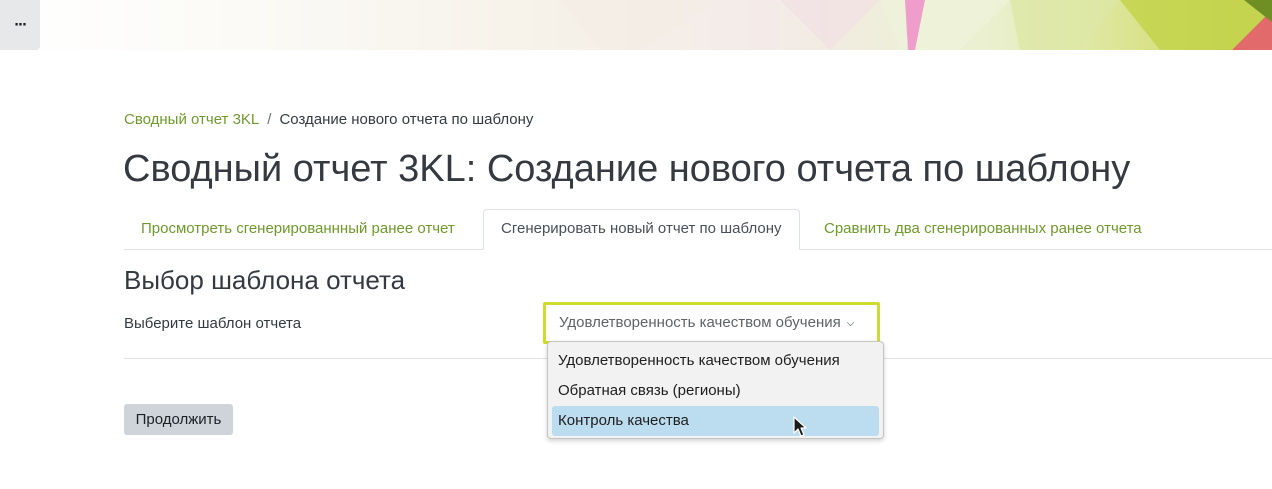 This screenshot has width=1272, height=489. What do you see at coordinates (213, 323) in the screenshot?
I see `template-select-label: Выберите шаблон отчета` at bounding box center [213, 323].